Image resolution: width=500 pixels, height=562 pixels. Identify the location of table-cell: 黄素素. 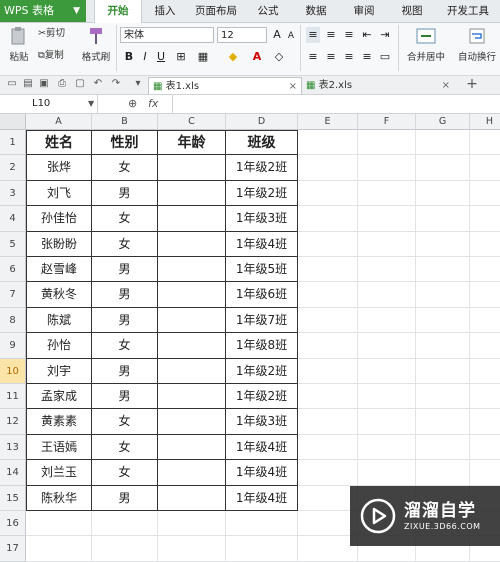
(59, 422).